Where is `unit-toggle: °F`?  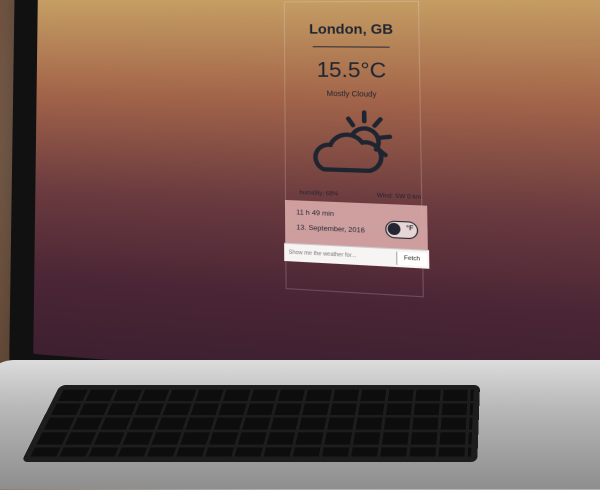
unit-toggle: °F is located at coordinates (401, 229).